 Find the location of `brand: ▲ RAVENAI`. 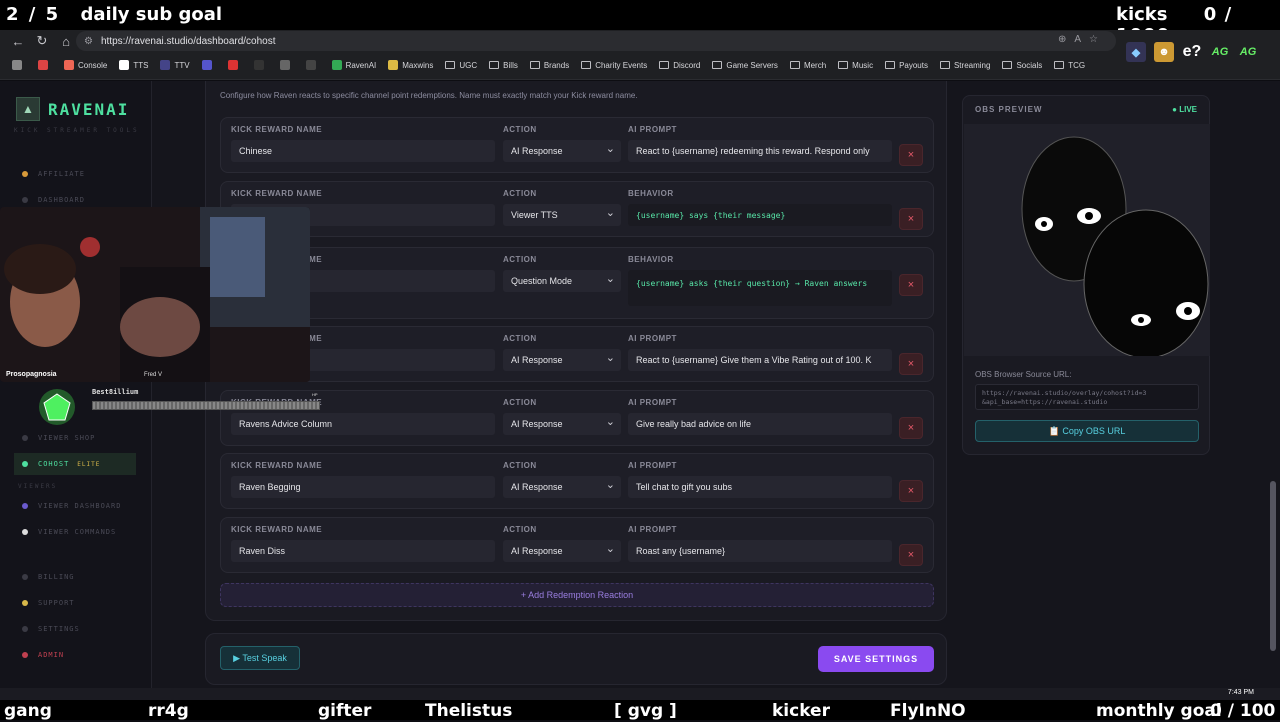

brand: ▲ RAVENAI is located at coordinates (72, 109).